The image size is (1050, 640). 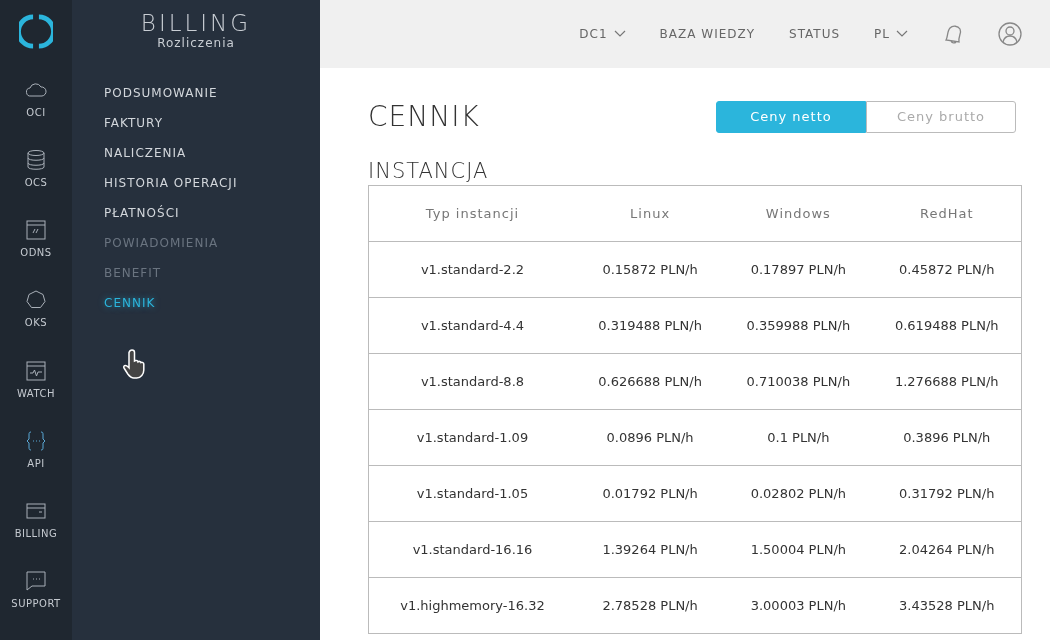 I want to click on sidebar-subtitle: Rozliczenia, so click(x=196, y=43).